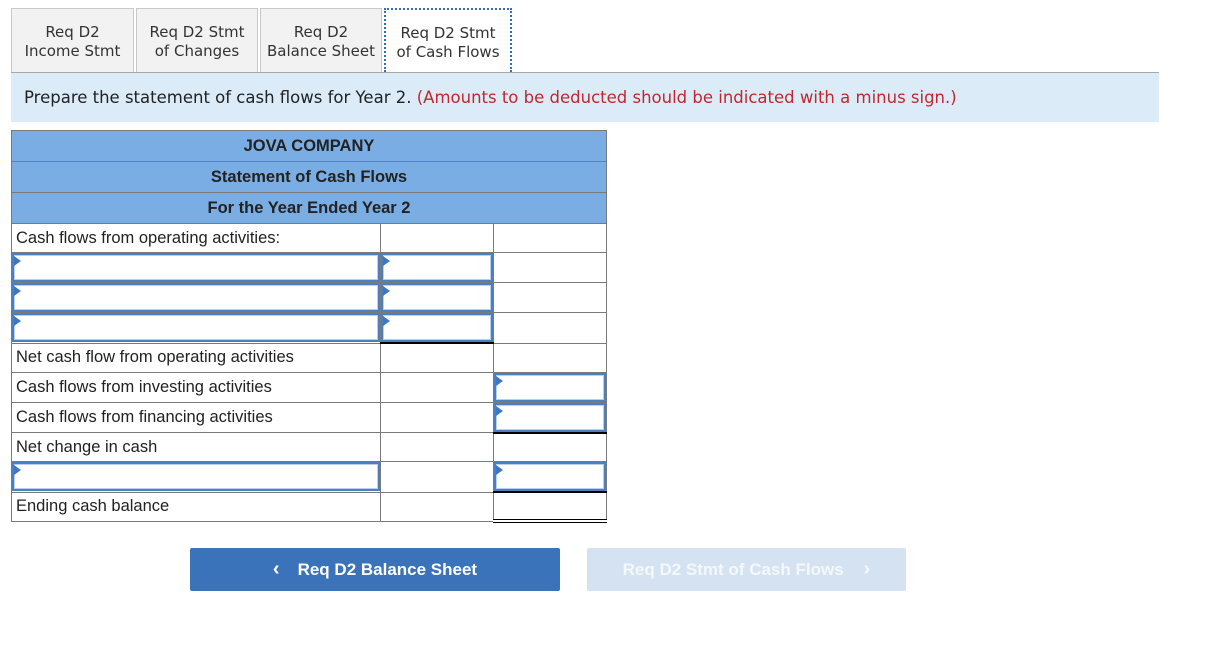 The height and width of the screenshot is (661, 1228). I want to click on next-button: Req D2 Stmt of Cash Flows ›, so click(746, 569).